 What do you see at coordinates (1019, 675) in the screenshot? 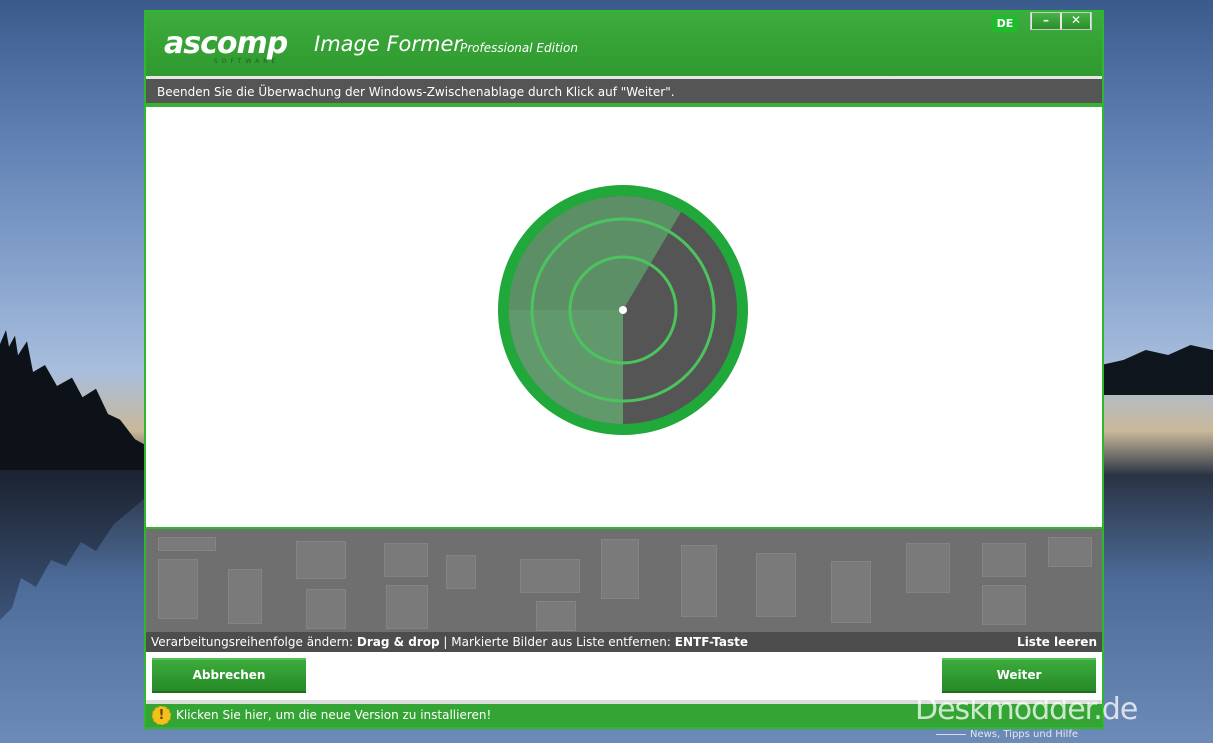
I see `next-button: Weiter` at bounding box center [1019, 675].